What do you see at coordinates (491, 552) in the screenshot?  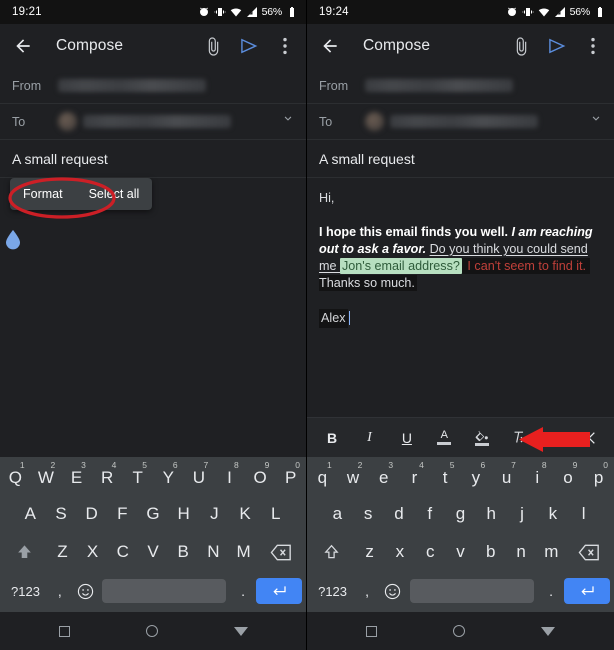 I see `key-b: b` at bounding box center [491, 552].